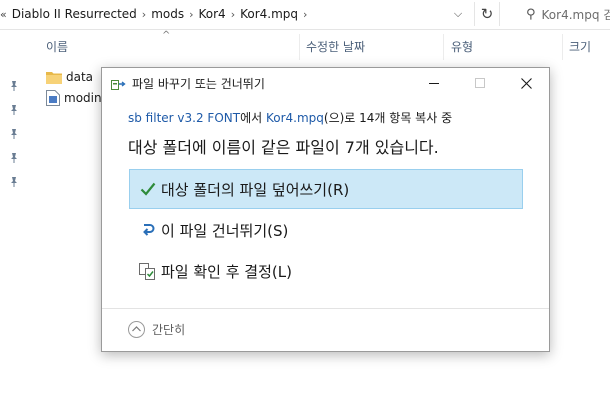  I want to click on fewer-details-label: 간단히, so click(169, 329).